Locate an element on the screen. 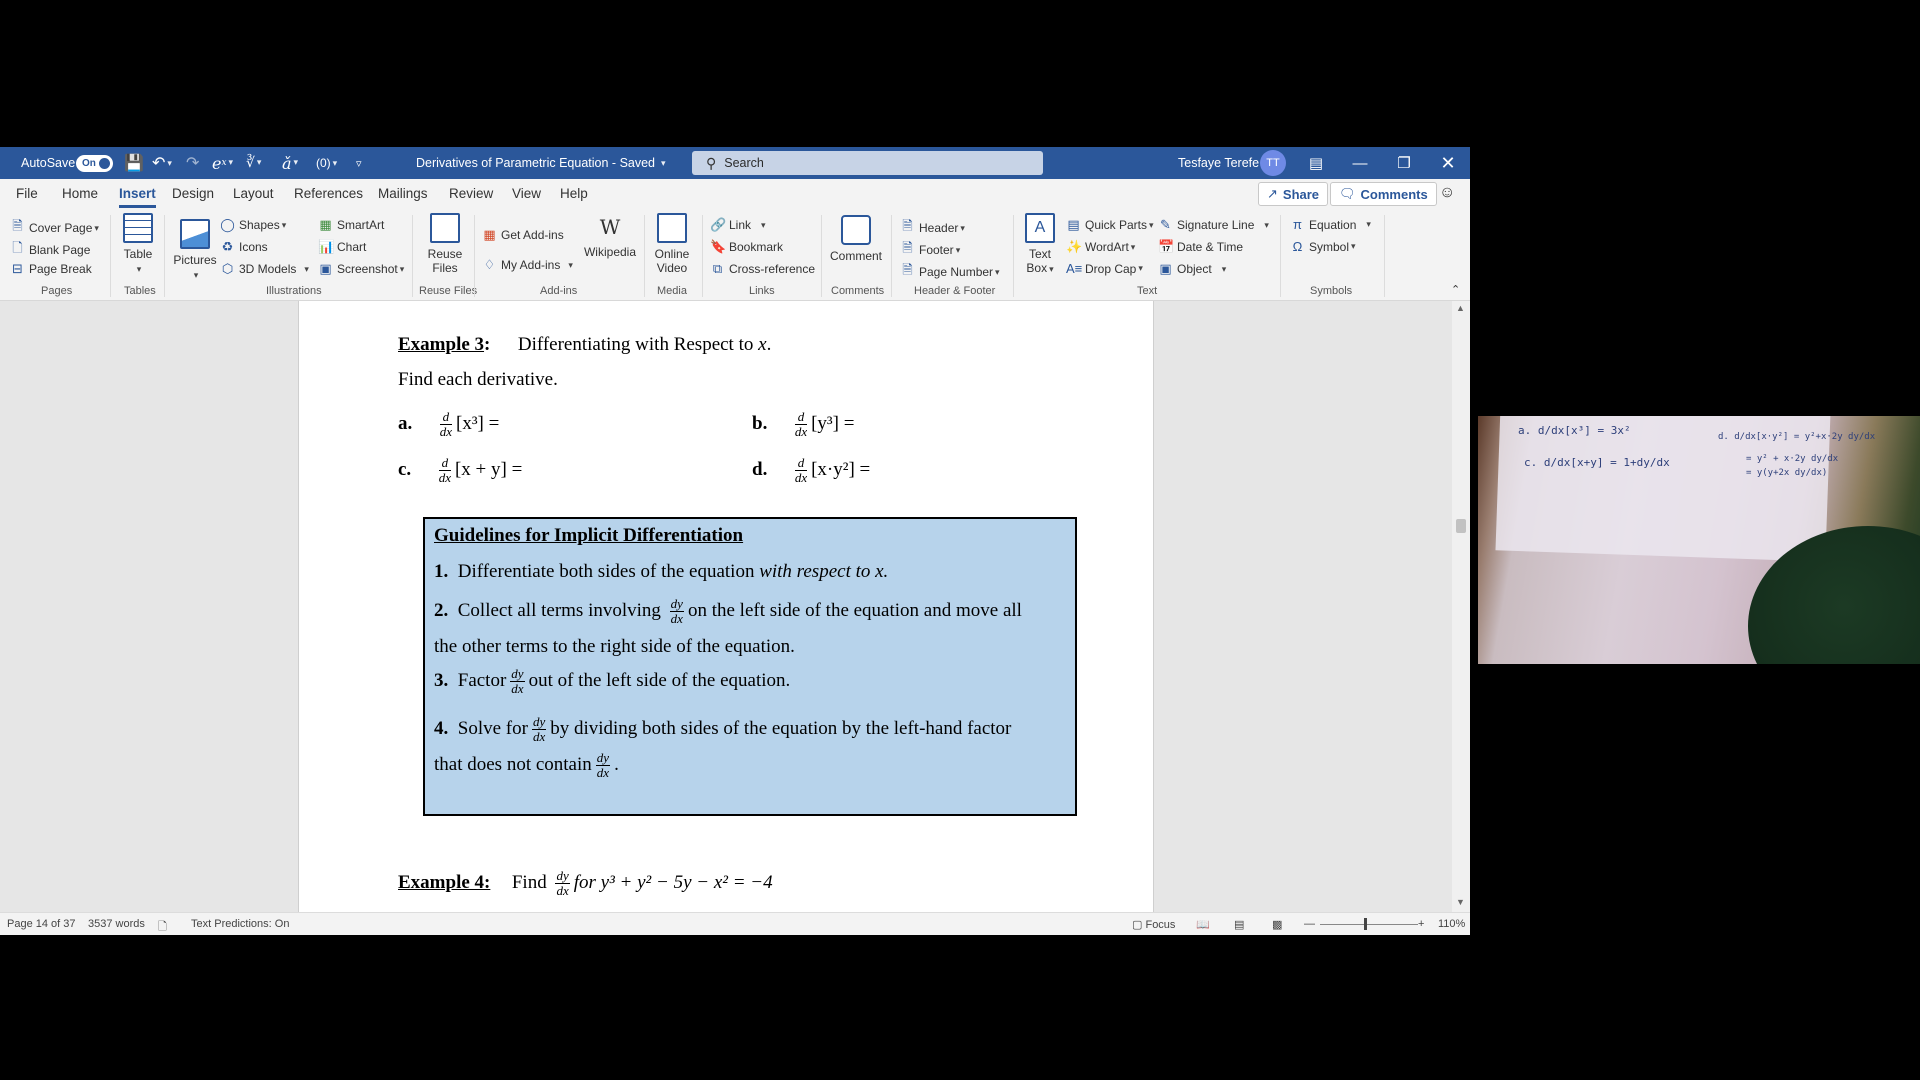  reuse-files-button: Reuse Files is located at coordinates (445, 244).